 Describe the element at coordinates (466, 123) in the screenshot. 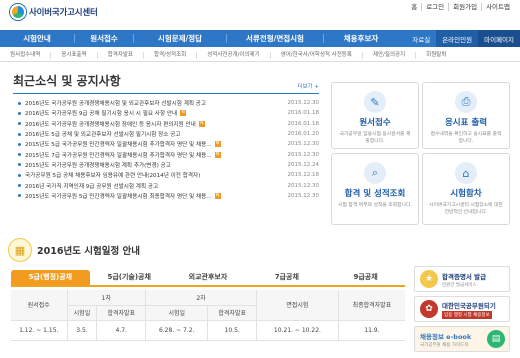

I see `quick-title: 응시표 출력` at that location.